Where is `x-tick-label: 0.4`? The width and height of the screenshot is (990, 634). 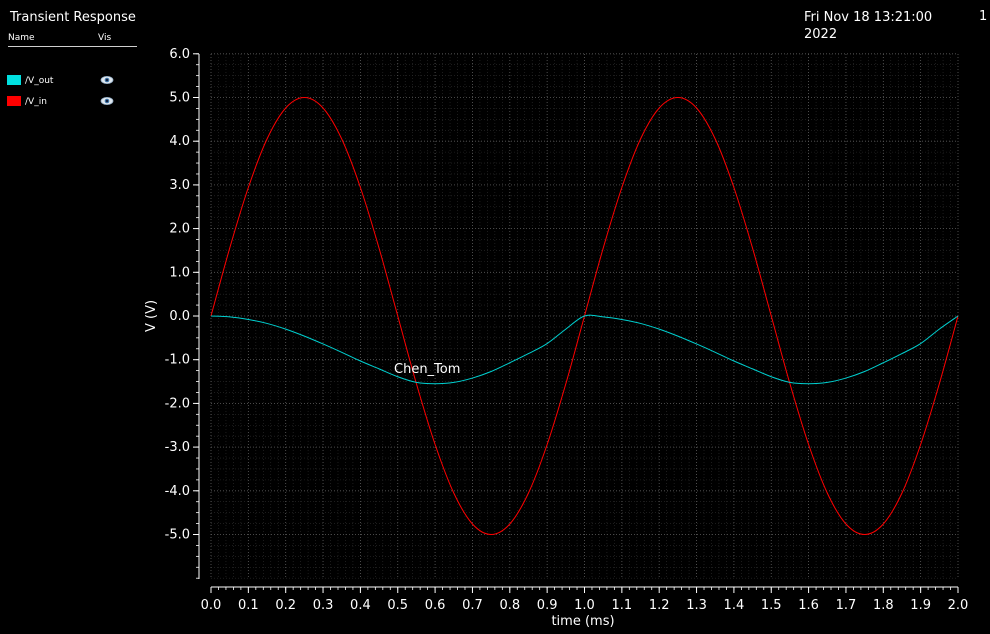 x-tick-label: 0.4 is located at coordinates (360, 605).